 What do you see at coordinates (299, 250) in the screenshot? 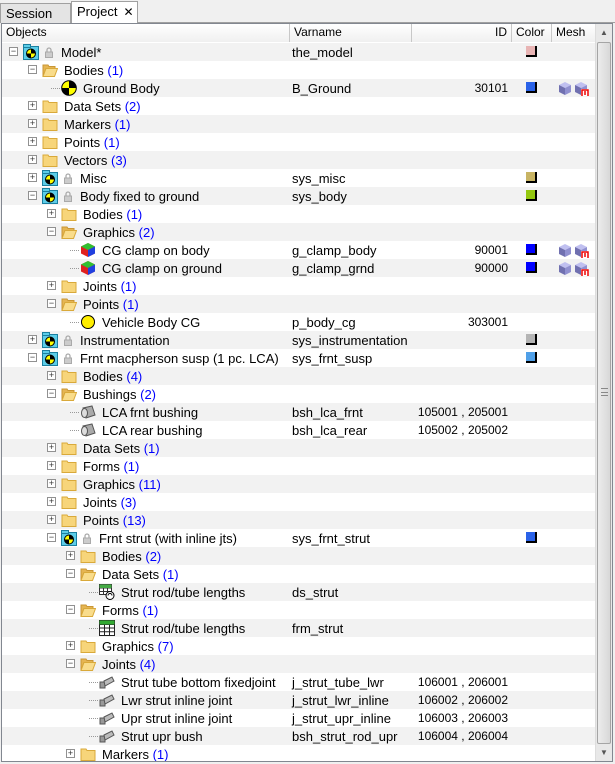
I see `tree-row: CG clamp on body g_clamp_body 90001` at bounding box center [299, 250].